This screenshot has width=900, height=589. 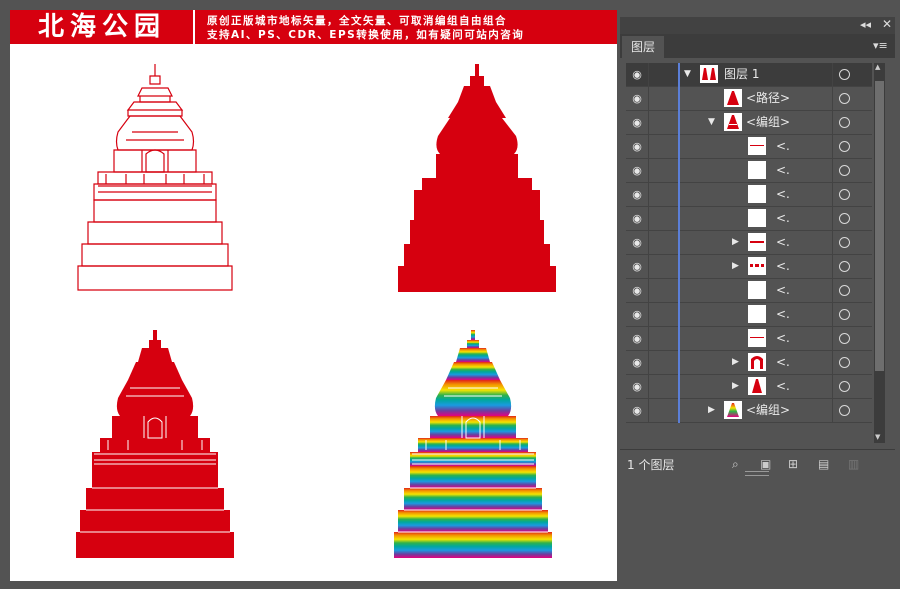 What do you see at coordinates (887, 24) in the screenshot?
I see `close-x-icon: ✕` at bounding box center [887, 24].